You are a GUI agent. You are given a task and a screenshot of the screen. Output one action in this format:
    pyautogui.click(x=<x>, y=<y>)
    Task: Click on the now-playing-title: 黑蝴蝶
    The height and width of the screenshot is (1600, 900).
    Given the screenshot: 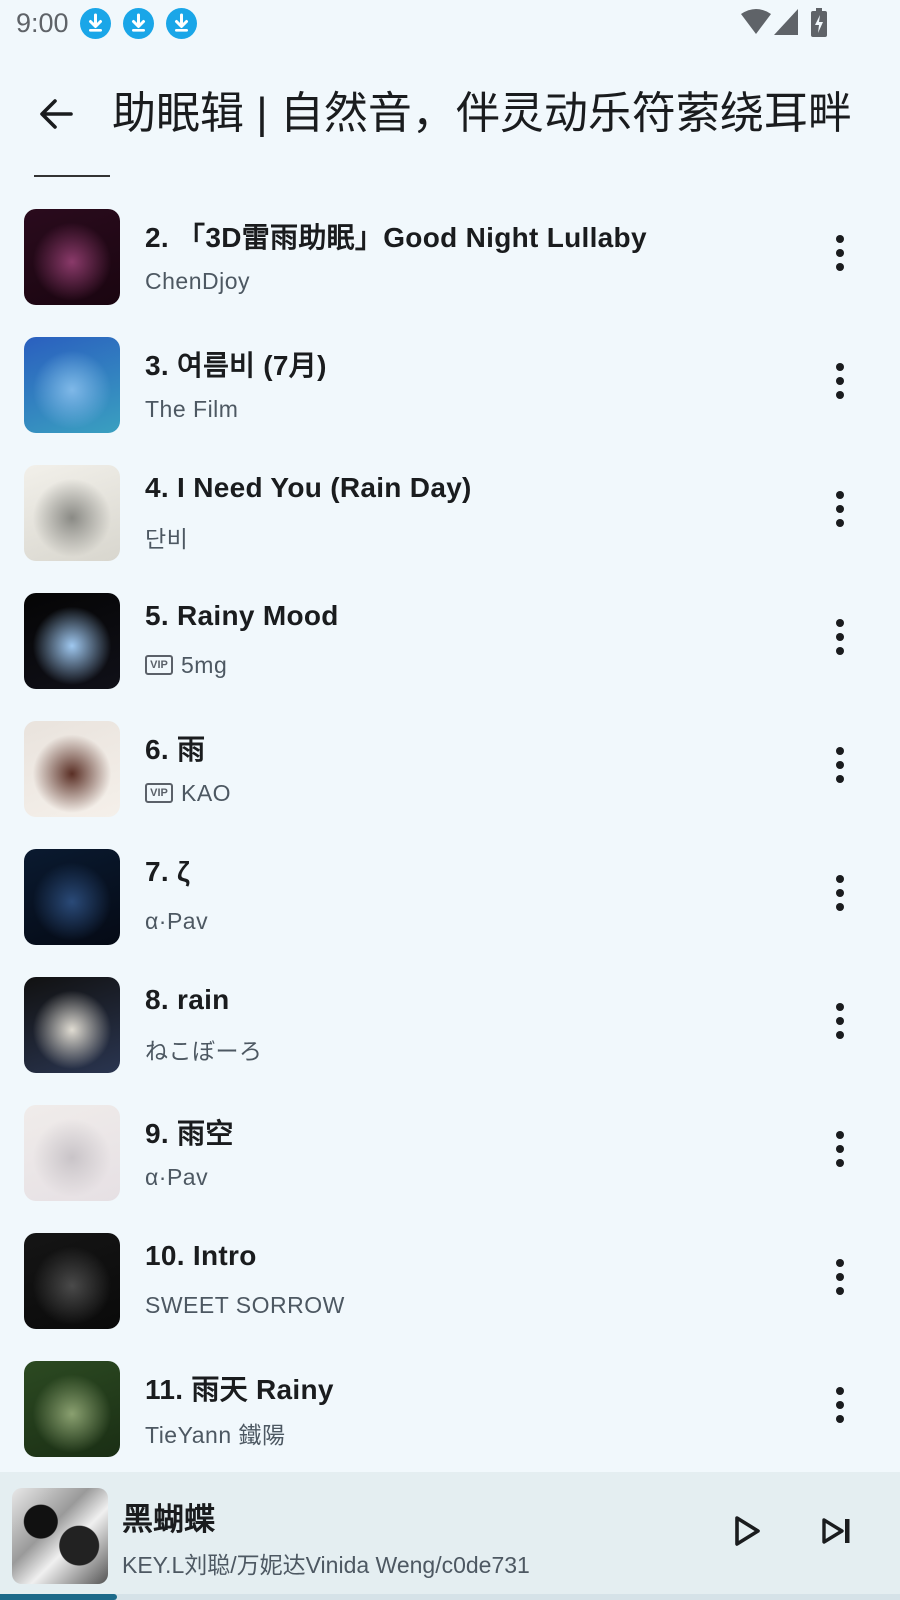 What is the action you would take?
    pyautogui.click(x=168, y=1519)
    